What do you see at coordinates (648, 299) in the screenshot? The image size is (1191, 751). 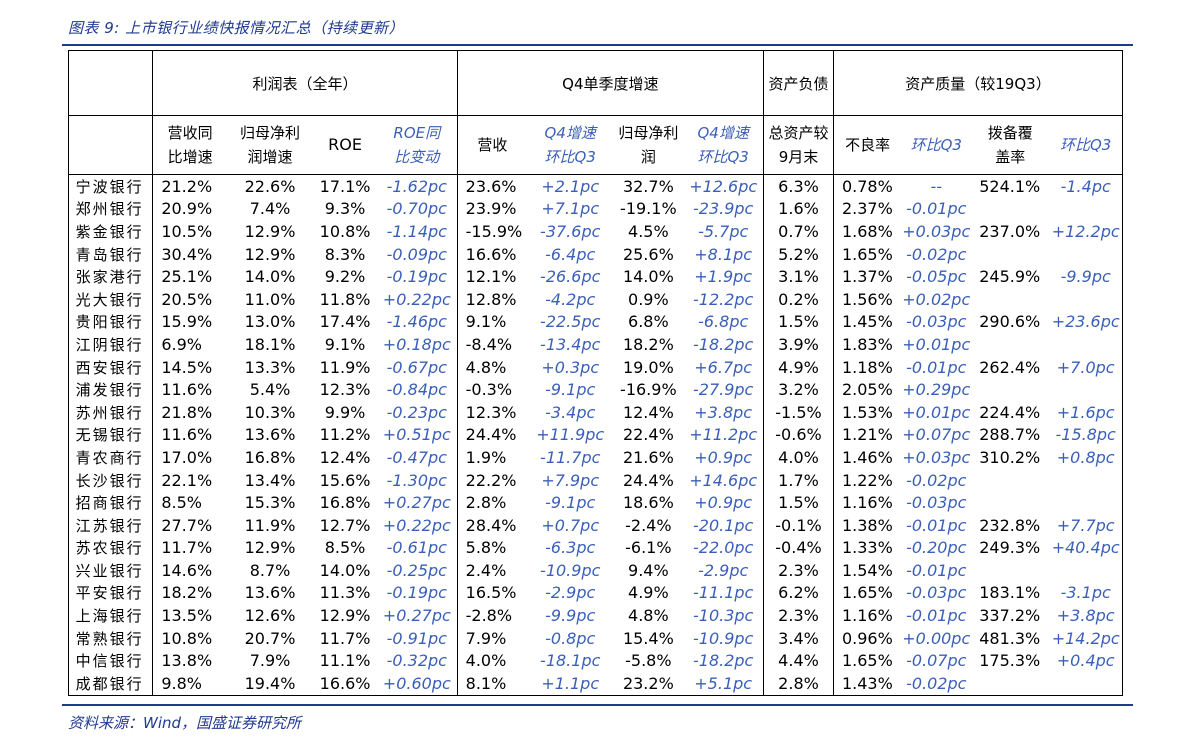 I see `table-cell: 0.9%` at bounding box center [648, 299].